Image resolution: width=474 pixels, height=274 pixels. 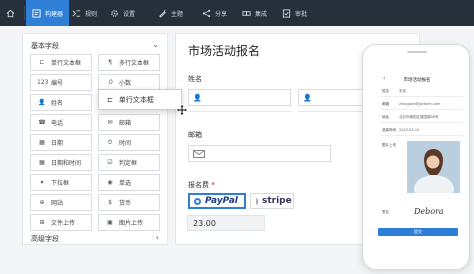 I want to click on tab-approval: 审批, so click(x=294, y=13).